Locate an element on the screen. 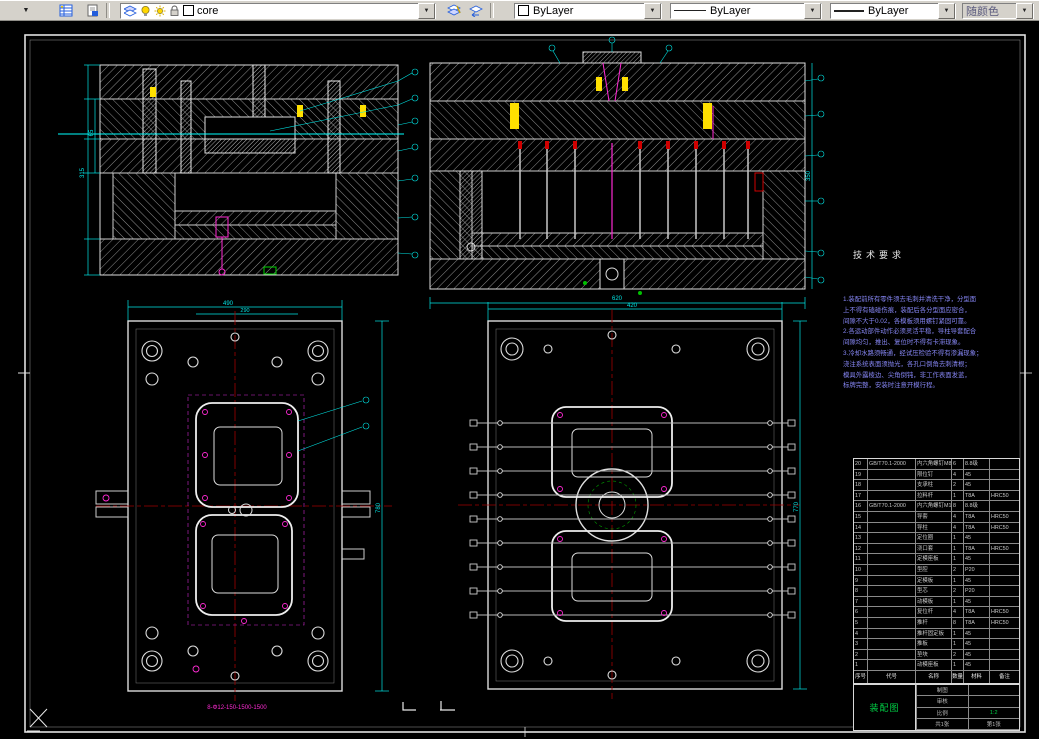  parts-table-row: 11 定模座板 1 45 is located at coordinates (936, 559).